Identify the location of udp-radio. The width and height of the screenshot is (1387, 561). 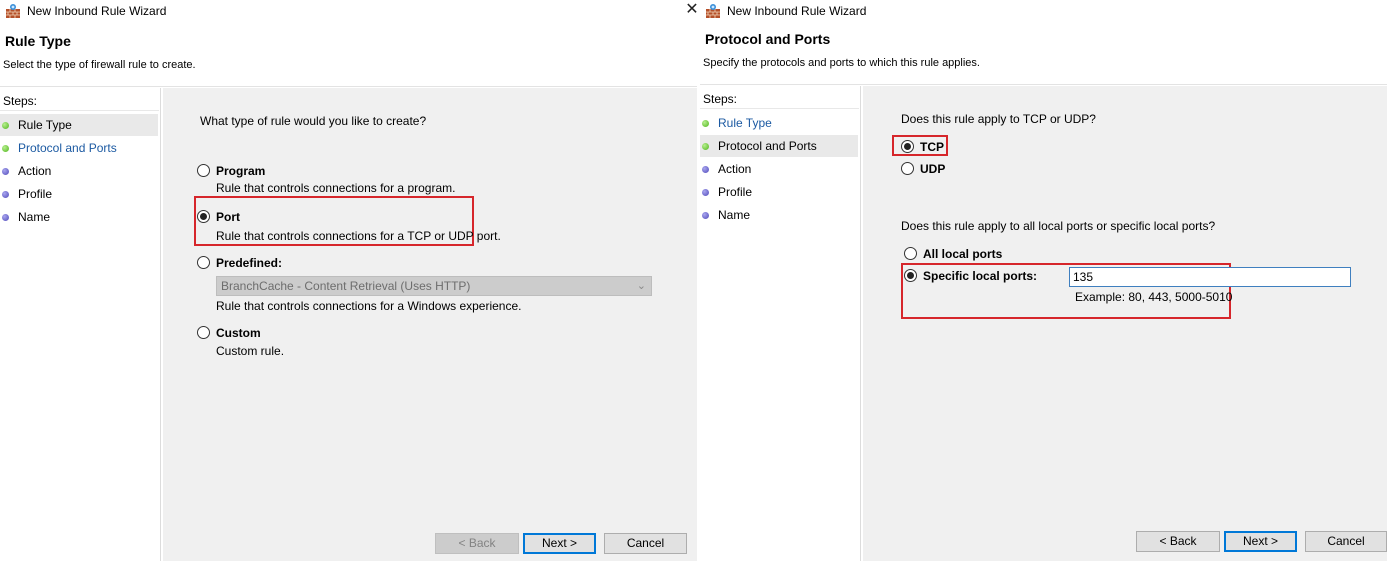
(907, 168).